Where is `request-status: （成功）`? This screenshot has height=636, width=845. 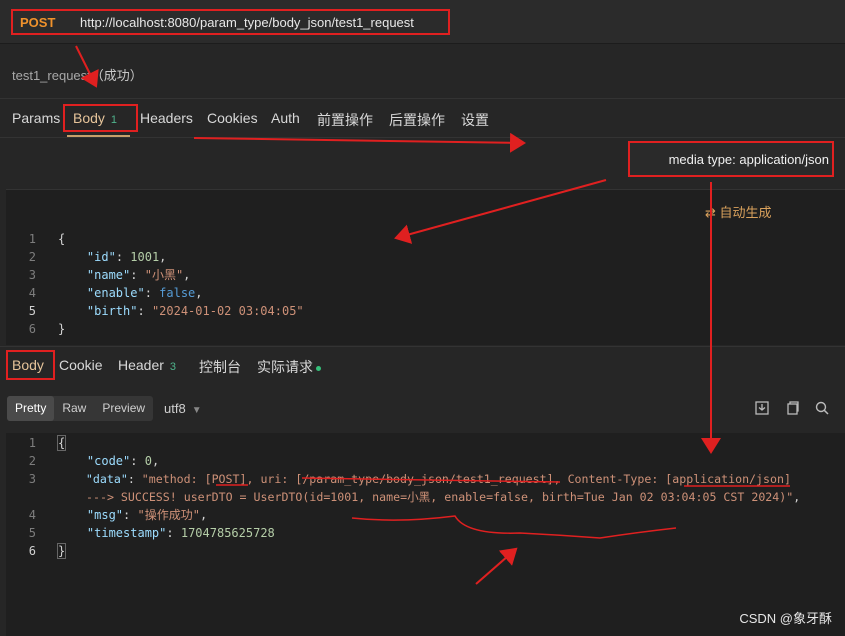 request-status: （成功） is located at coordinates (116, 75).